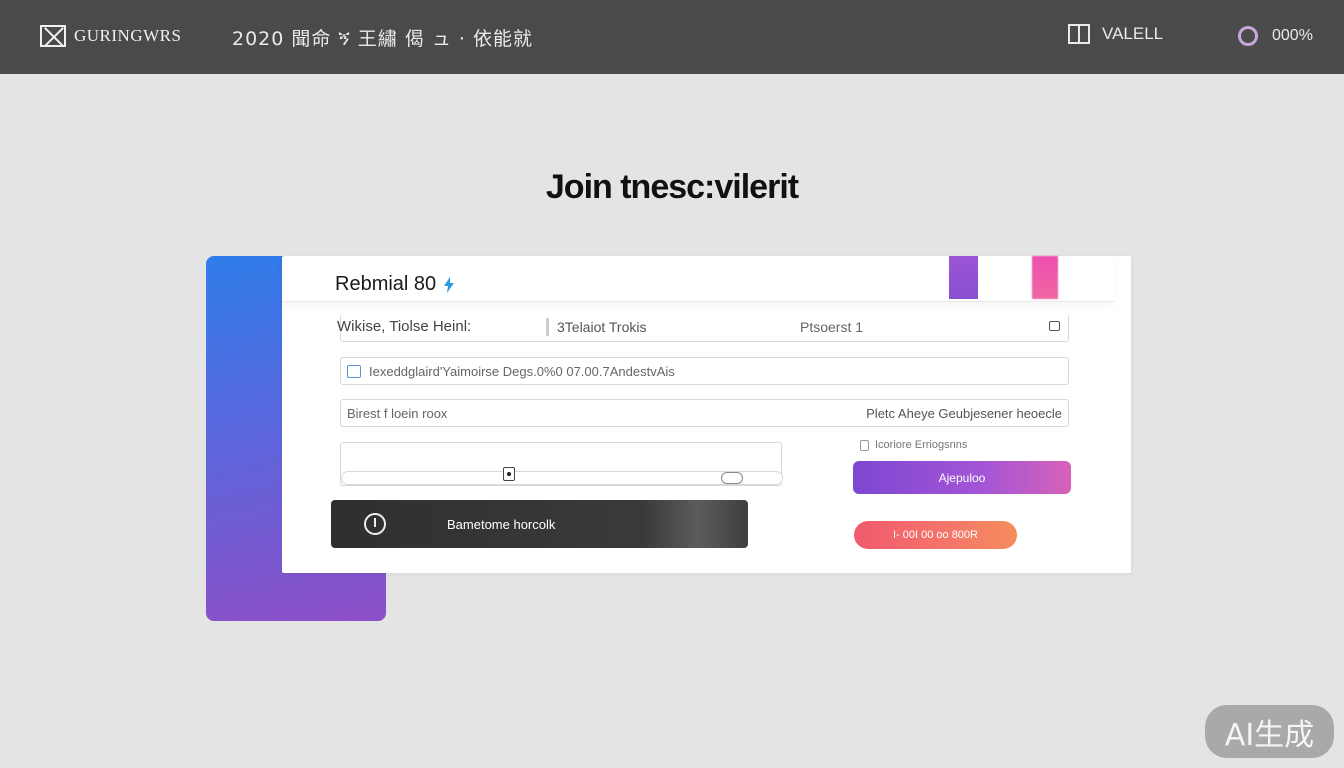  I want to click on lock-icon, so click(1054, 326).